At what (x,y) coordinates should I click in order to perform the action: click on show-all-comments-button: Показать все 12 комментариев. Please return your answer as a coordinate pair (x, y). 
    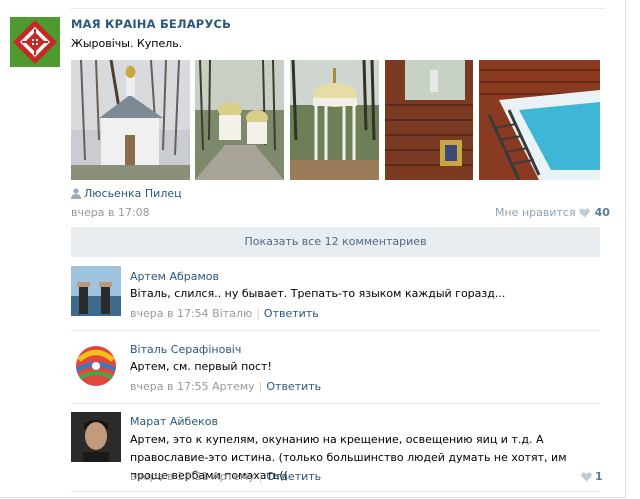
    Looking at the image, I should click on (335, 242).